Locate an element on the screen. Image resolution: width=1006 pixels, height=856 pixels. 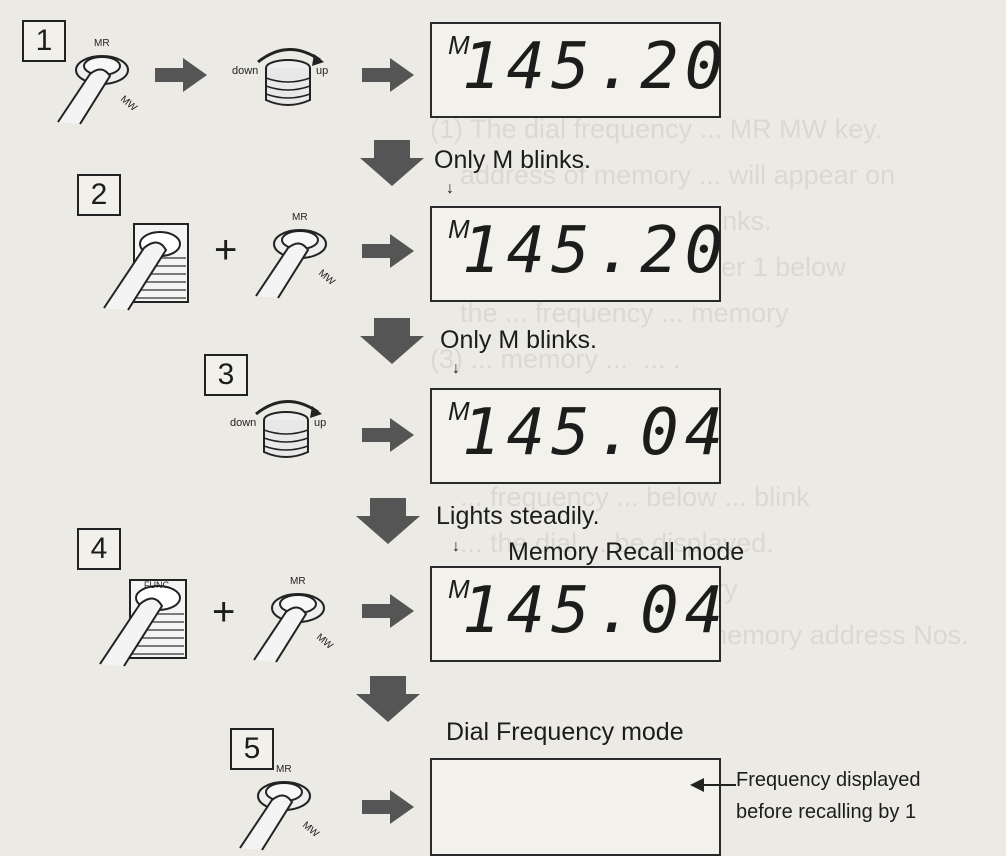
step-number: 2 is located at coordinates (99, 194).